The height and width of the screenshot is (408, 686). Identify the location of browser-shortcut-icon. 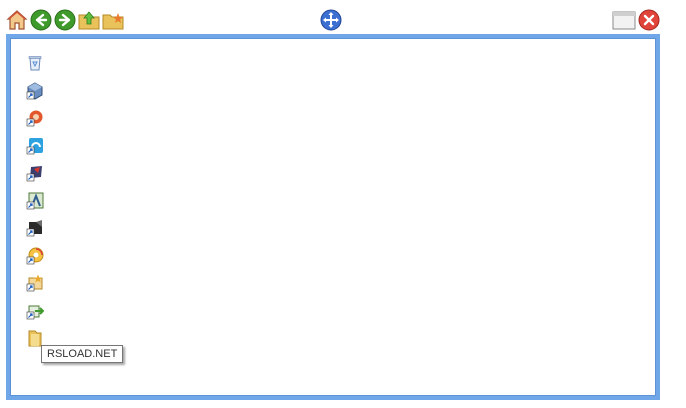
(35, 146).